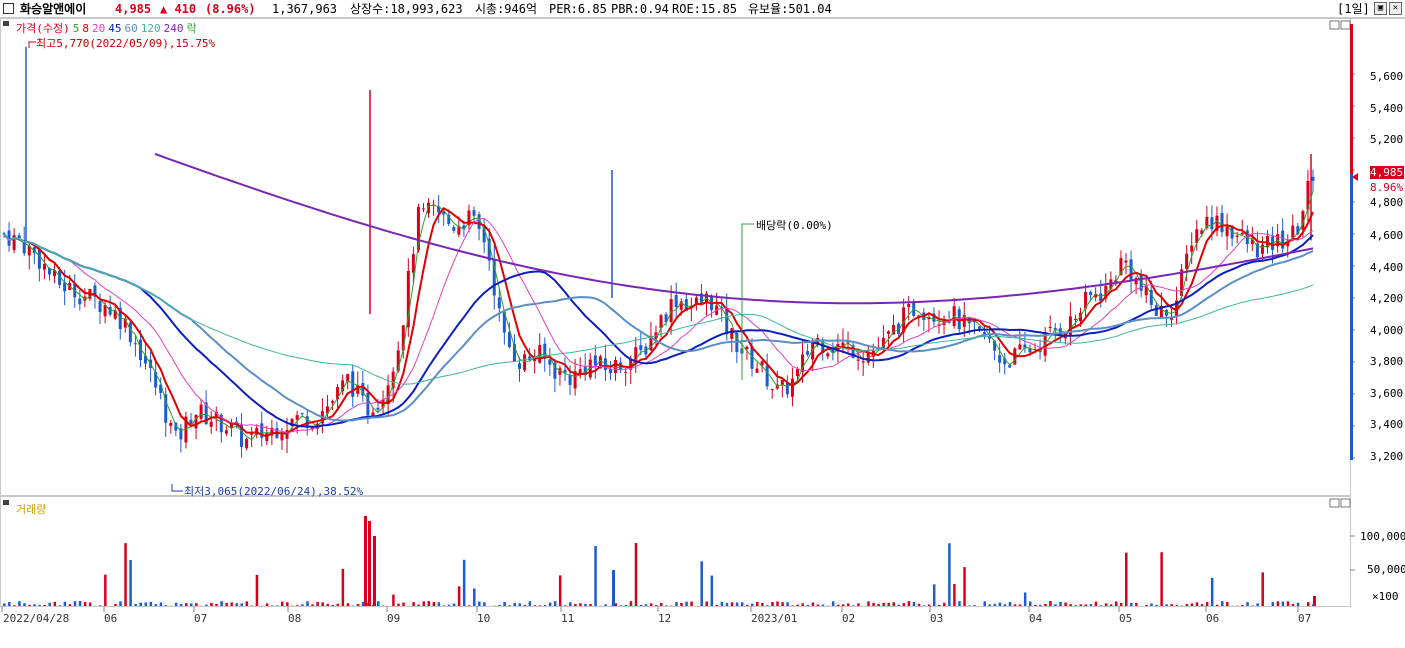 This screenshot has height=648, width=1405. Describe the element at coordinates (295, 618) in the screenshot. I see `x-tick: 08` at that location.